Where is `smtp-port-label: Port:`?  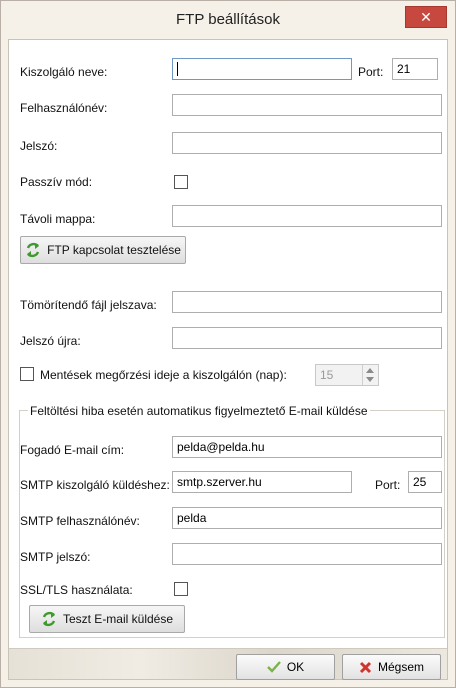 smtp-port-label: Port: is located at coordinates (388, 485).